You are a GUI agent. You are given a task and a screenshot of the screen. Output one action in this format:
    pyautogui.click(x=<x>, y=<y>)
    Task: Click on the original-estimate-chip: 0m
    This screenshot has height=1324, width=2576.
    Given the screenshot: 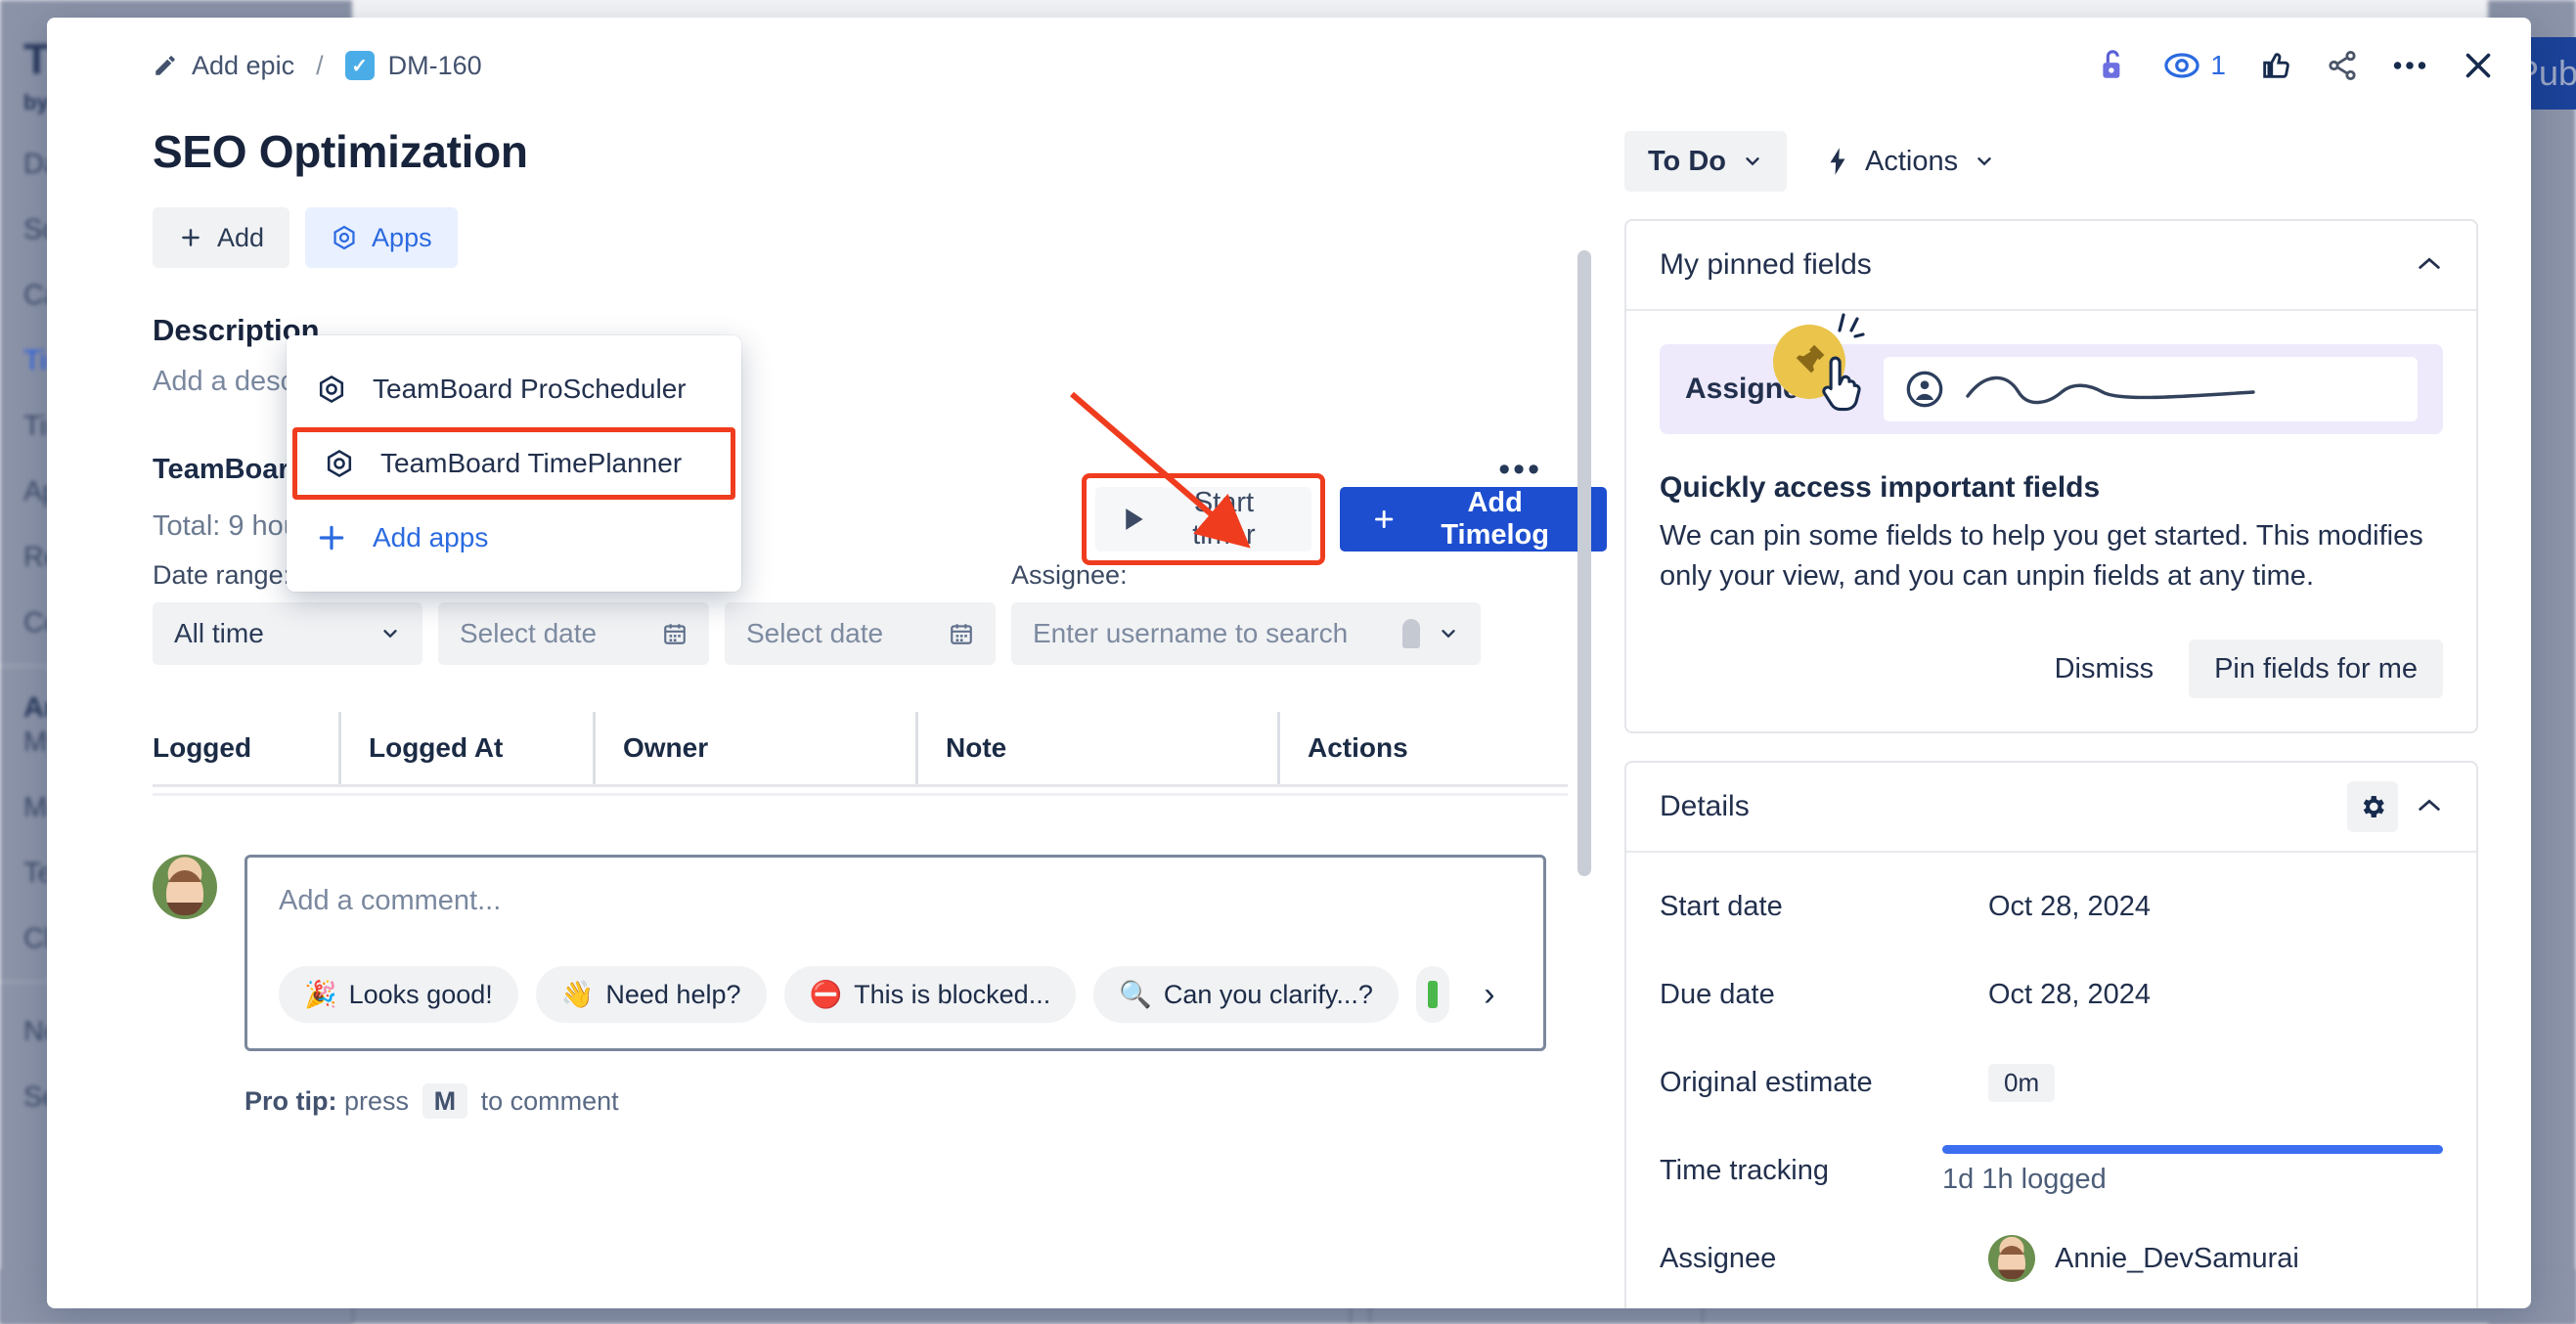 What is the action you would take?
    pyautogui.click(x=2022, y=1082)
    